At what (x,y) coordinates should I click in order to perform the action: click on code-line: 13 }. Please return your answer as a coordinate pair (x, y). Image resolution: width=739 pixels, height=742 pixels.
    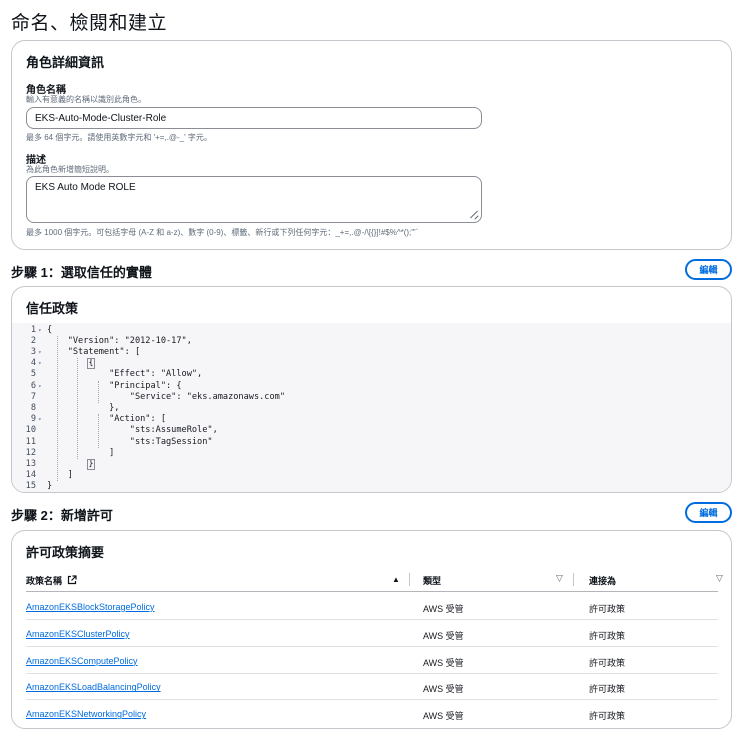
    Looking at the image, I should click on (371, 464).